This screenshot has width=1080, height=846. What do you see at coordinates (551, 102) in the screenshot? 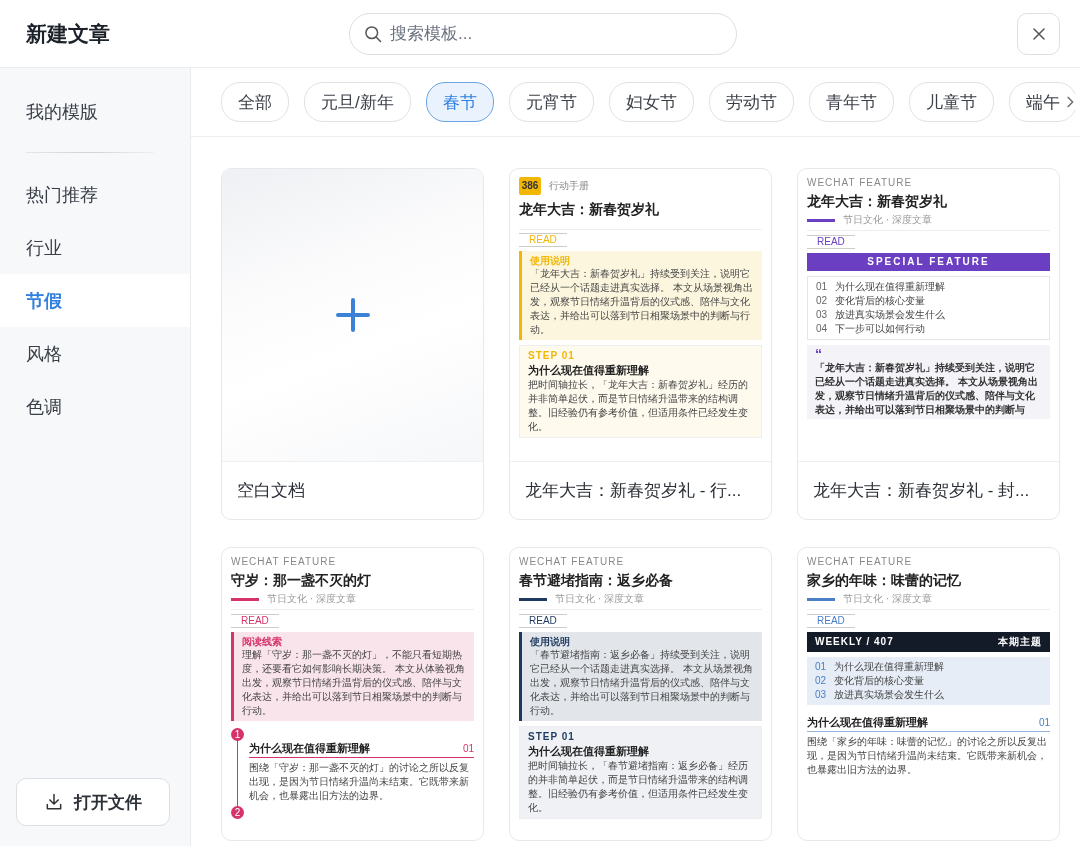
I see `category-tab: 元宵节` at bounding box center [551, 102].